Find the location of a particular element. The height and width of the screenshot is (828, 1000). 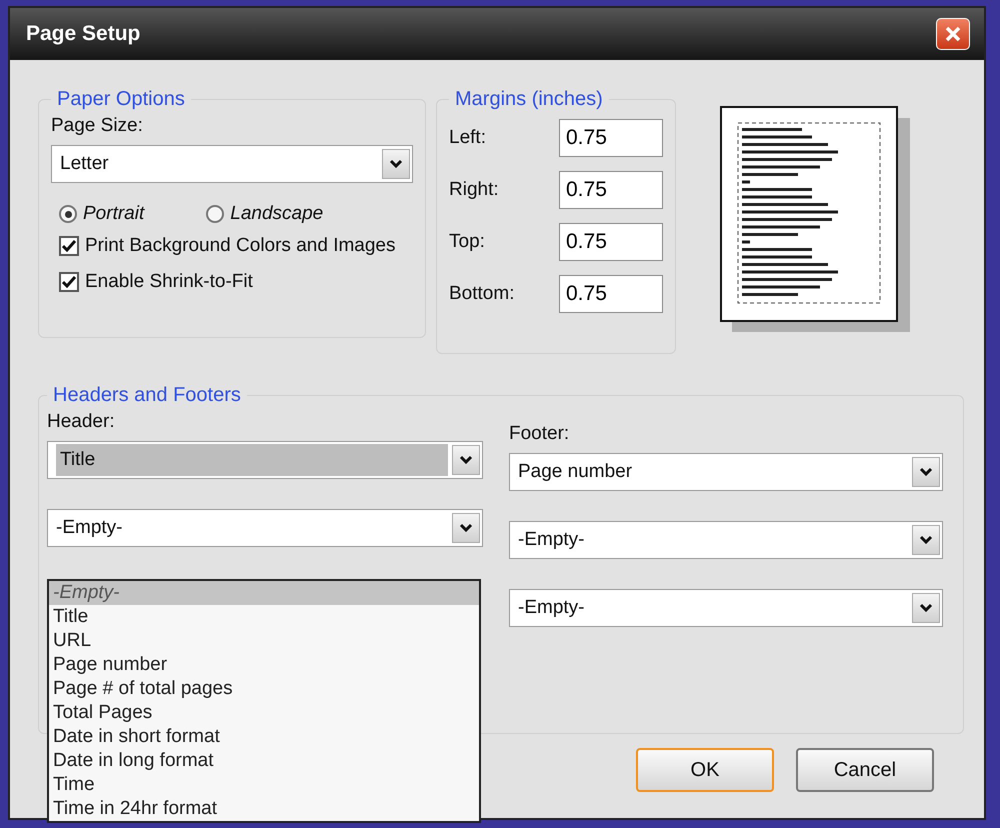

dropdown-option: Page number is located at coordinates (264, 665).